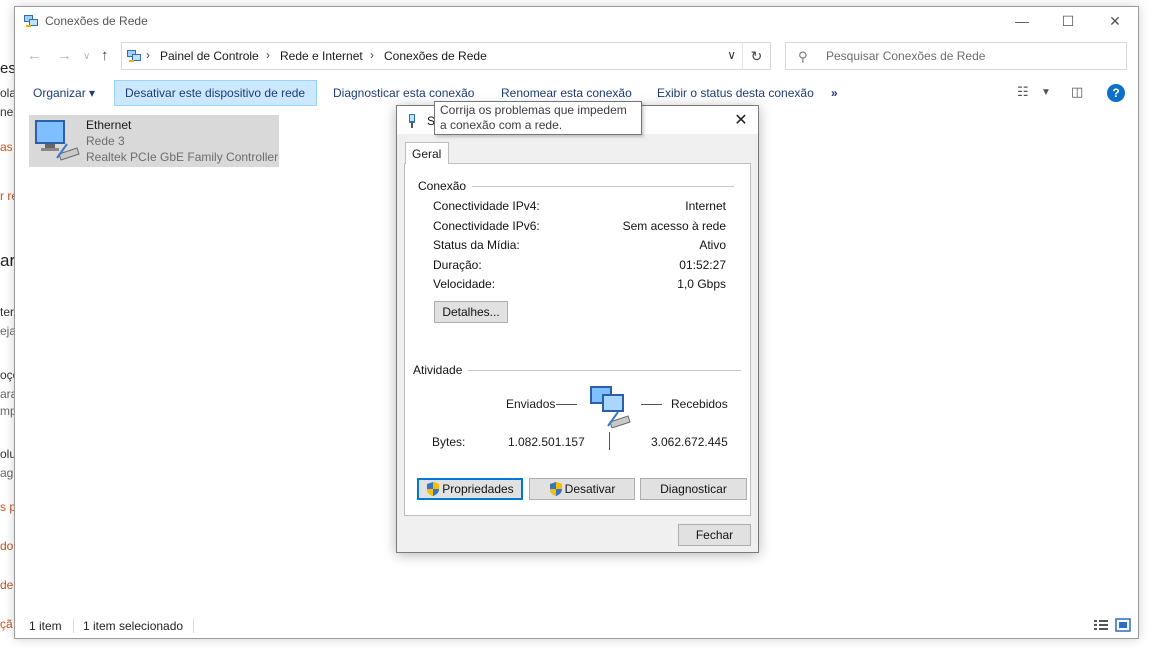 Image resolution: width=1156 pixels, height=667 pixels. What do you see at coordinates (1022, 21) in the screenshot?
I see `minimize-button: —` at bounding box center [1022, 21].